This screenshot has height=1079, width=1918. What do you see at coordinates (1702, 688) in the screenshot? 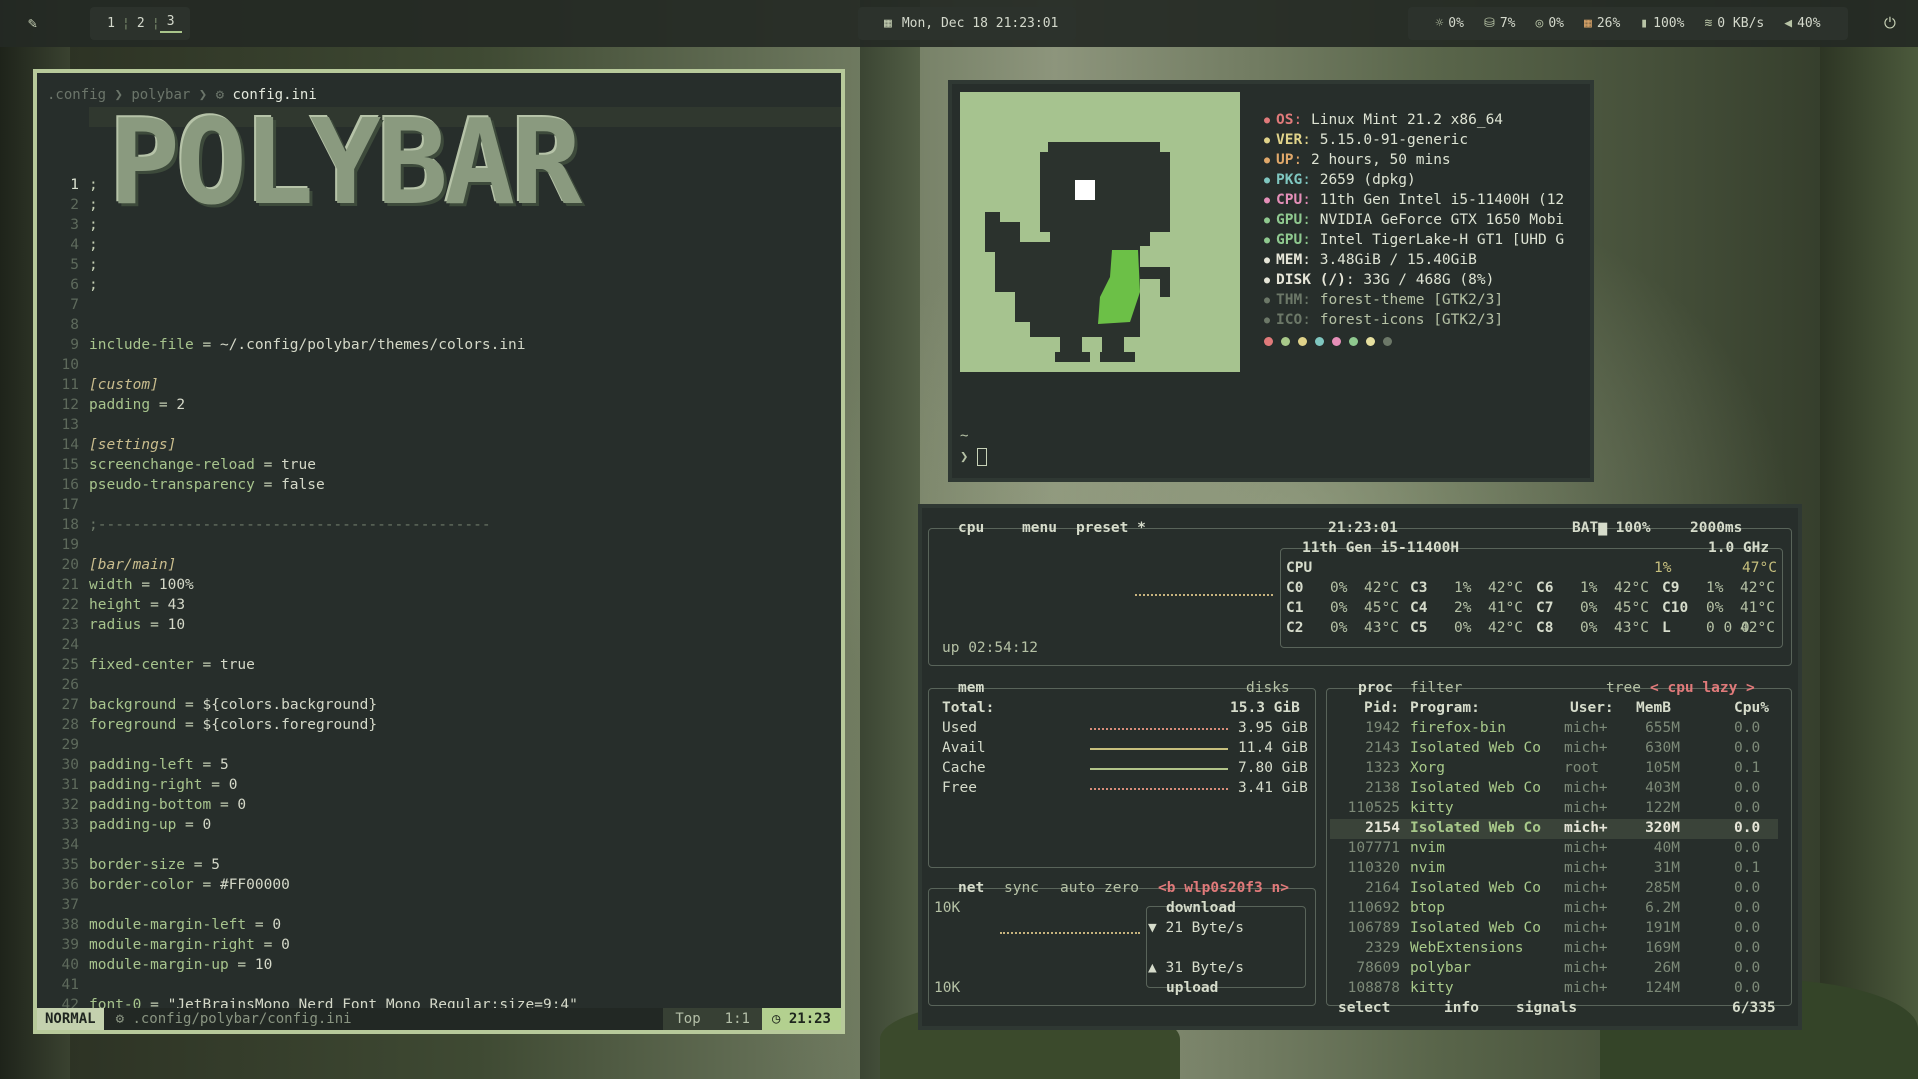
I see `proc-tab-3: < cpu lazy >` at bounding box center [1702, 688].